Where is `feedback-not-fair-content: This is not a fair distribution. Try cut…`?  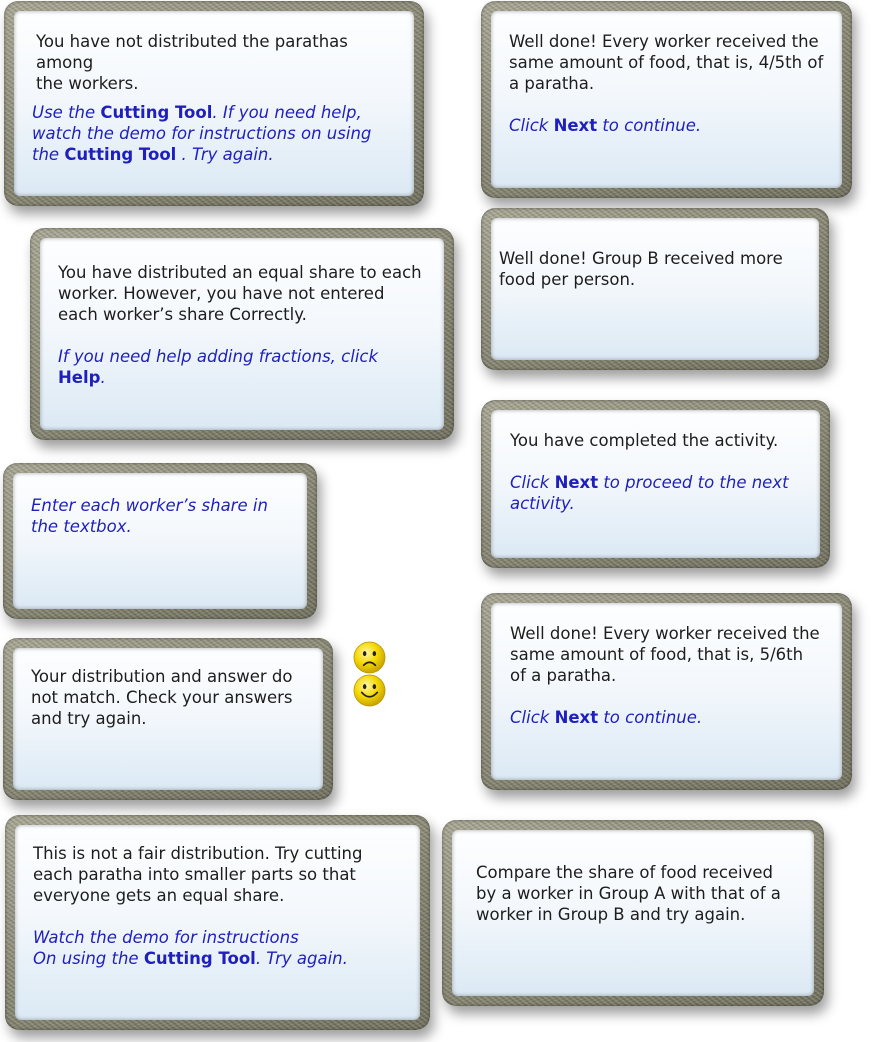 feedback-not-fair-content: This is not a fair distribution. Try cut… is located at coordinates (217, 922).